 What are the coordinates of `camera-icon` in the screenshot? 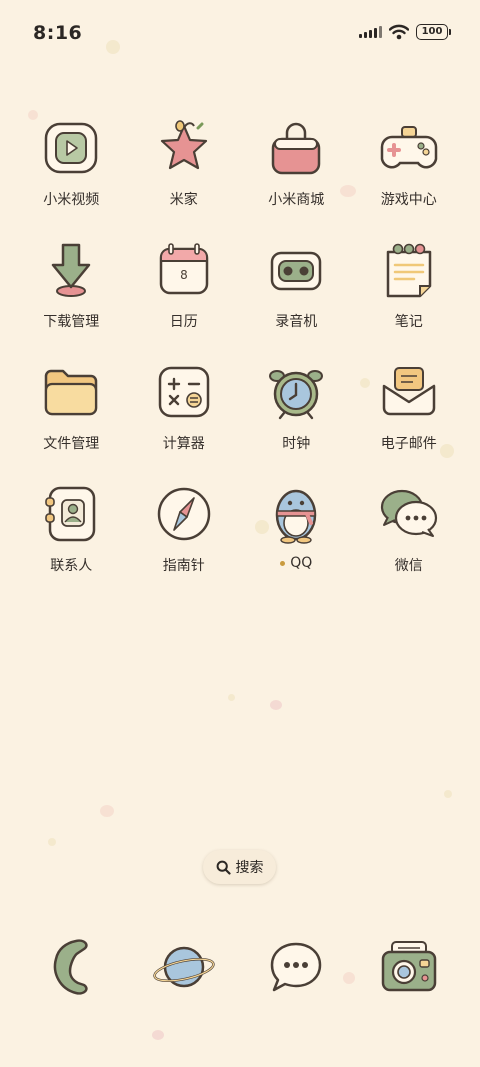 It's located at (409, 967).